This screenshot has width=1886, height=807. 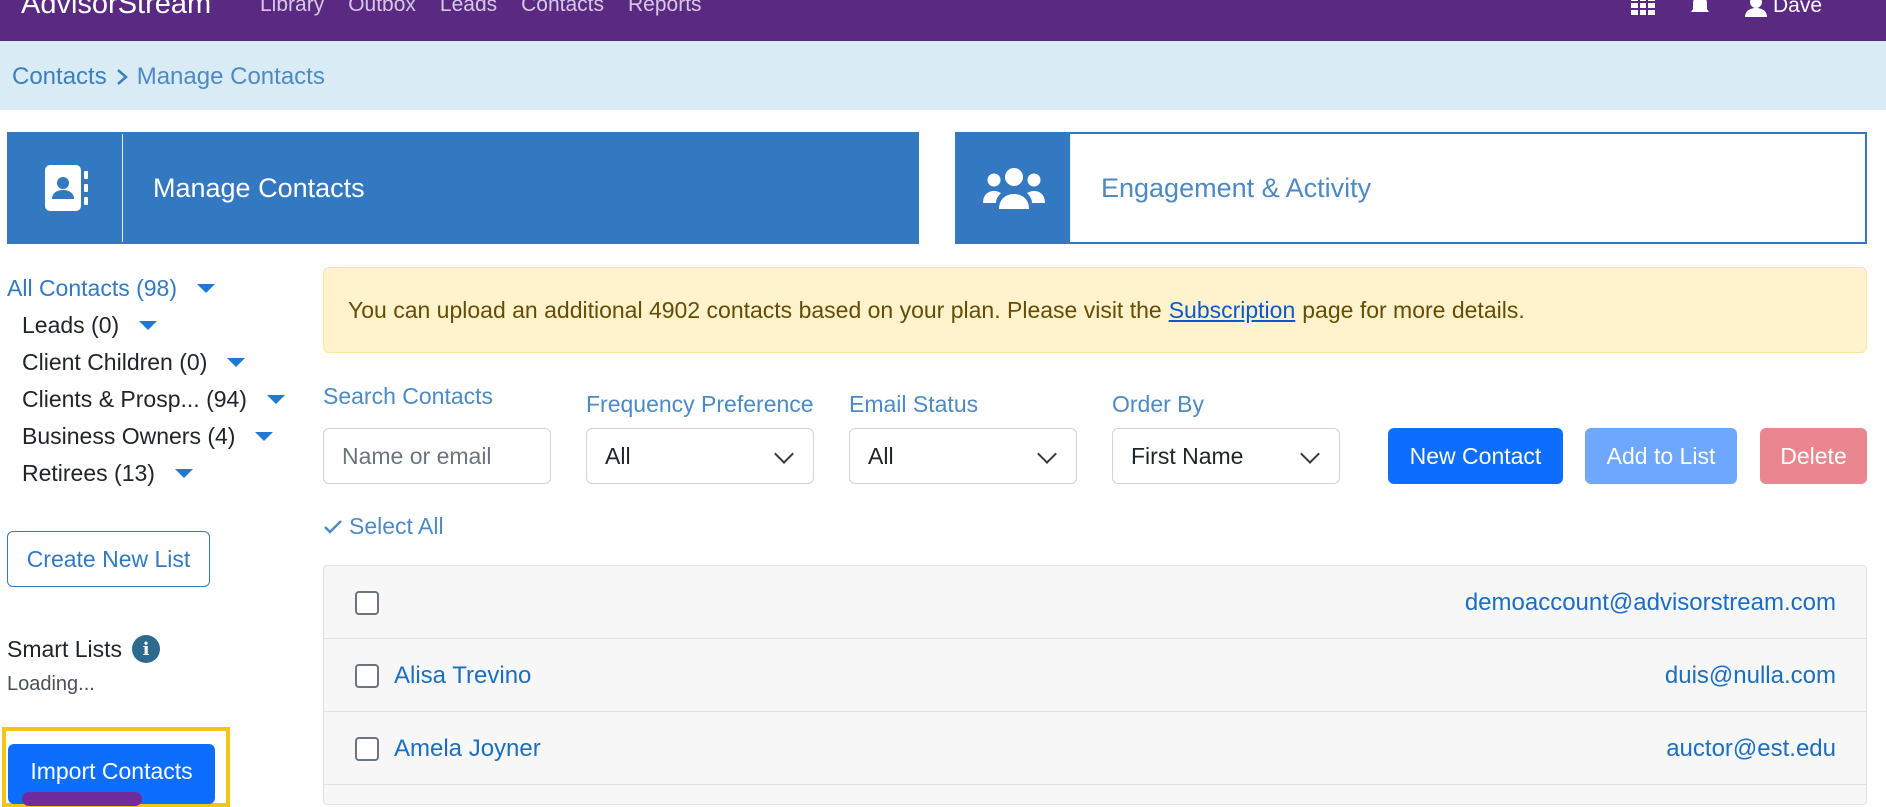 What do you see at coordinates (1095, 748) in the screenshot?
I see `table-row: Amela Joyner auctor@est.edu` at bounding box center [1095, 748].